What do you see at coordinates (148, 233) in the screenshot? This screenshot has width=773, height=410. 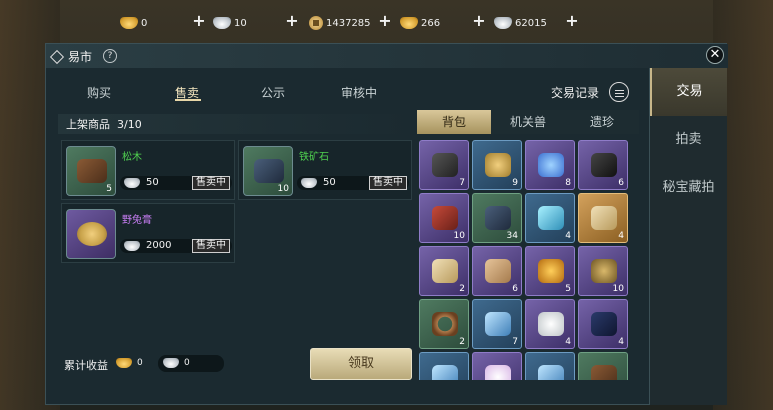 I see `listed-item: 野兔膏 2000 售卖中` at bounding box center [148, 233].